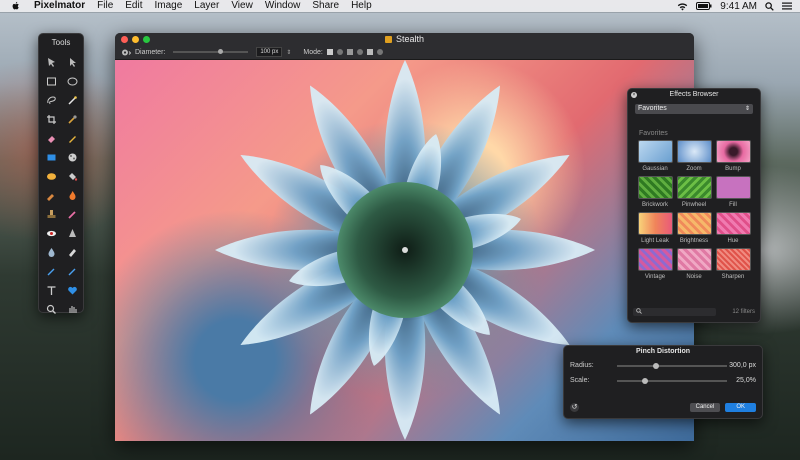 The image size is (800, 460). I want to click on battery-icon, so click(704, 6).